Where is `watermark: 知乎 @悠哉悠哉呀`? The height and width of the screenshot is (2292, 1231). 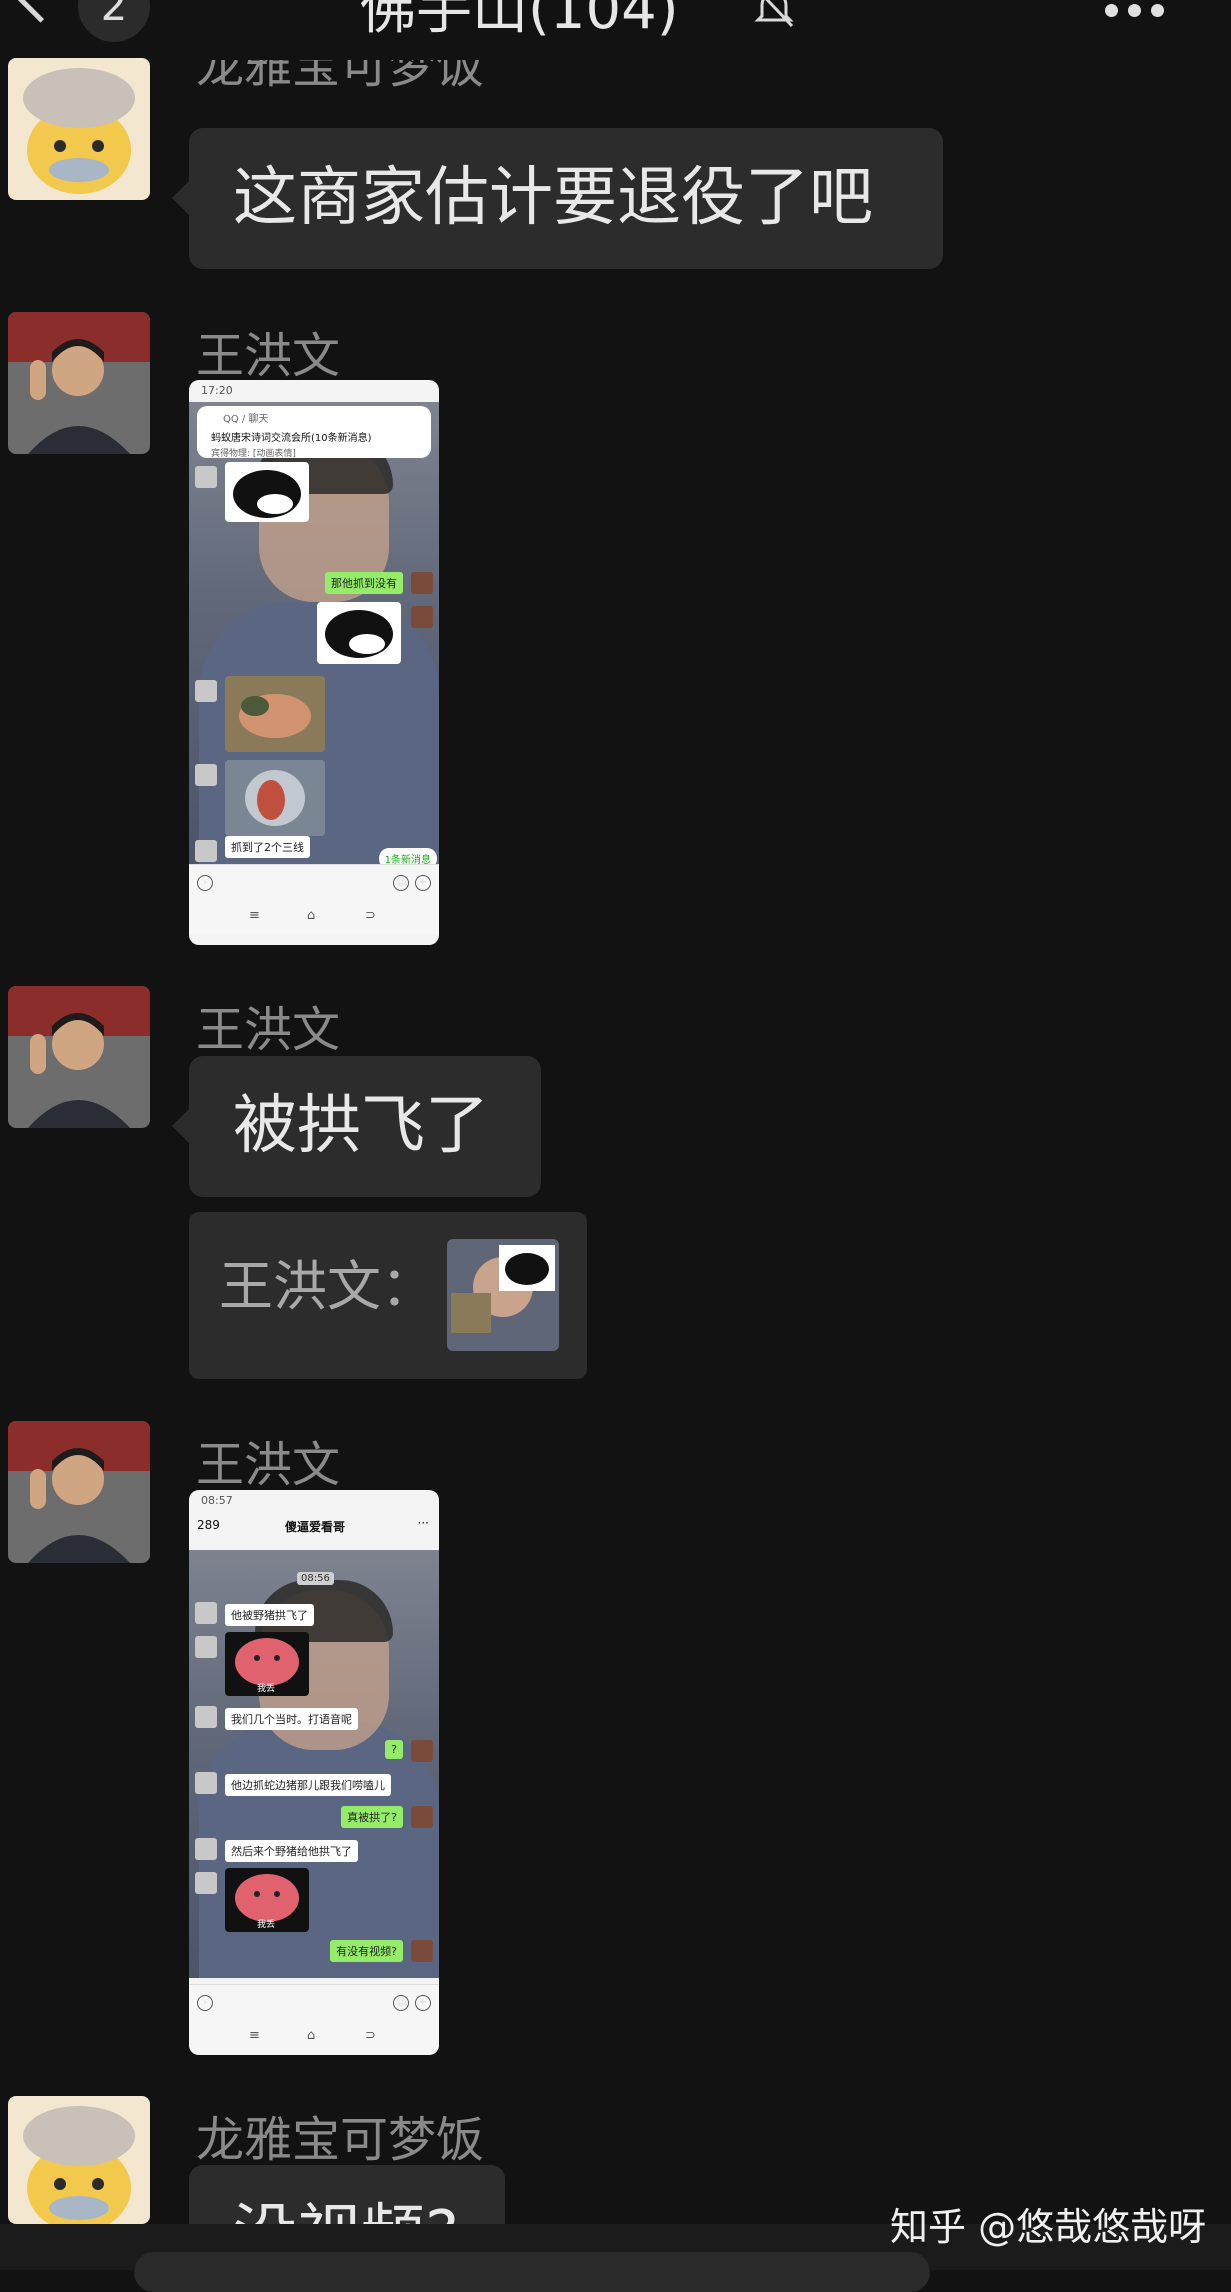 watermark: 知乎 @悠哉悠哉呀 is located at coordinates (1048, 2227).